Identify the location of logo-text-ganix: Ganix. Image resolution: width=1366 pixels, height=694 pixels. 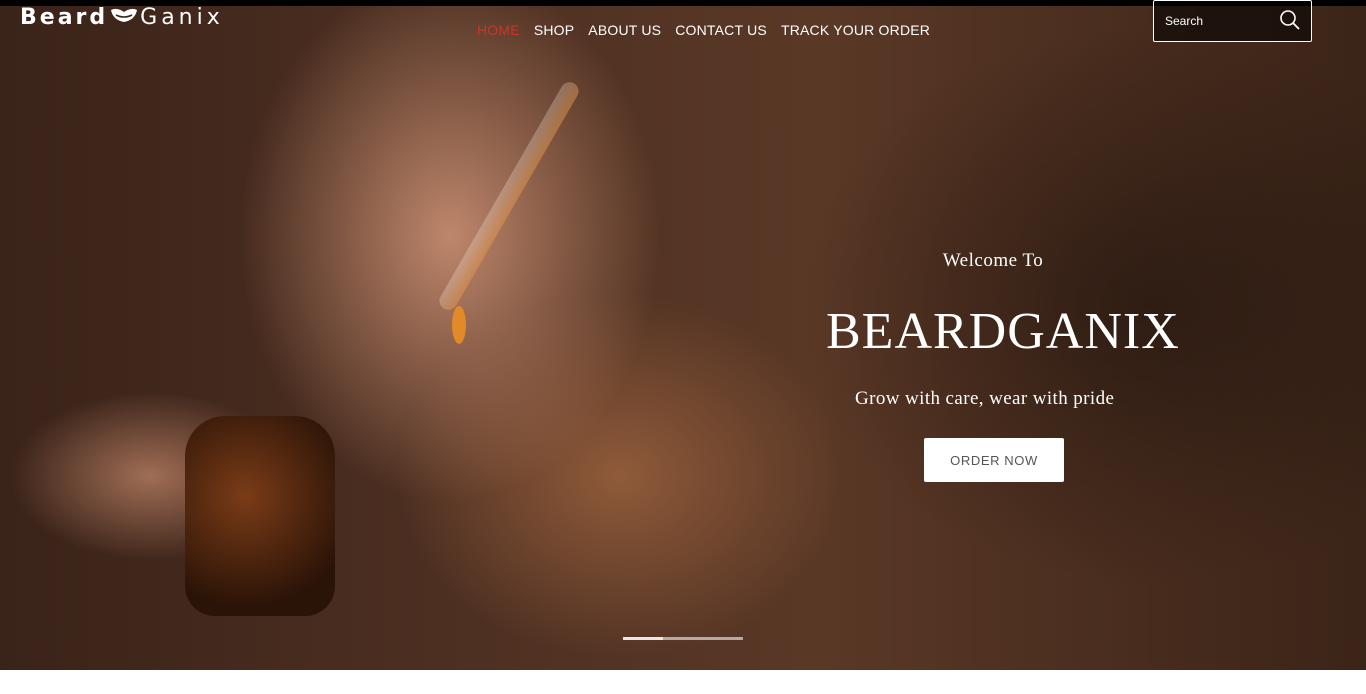
(182, 17).